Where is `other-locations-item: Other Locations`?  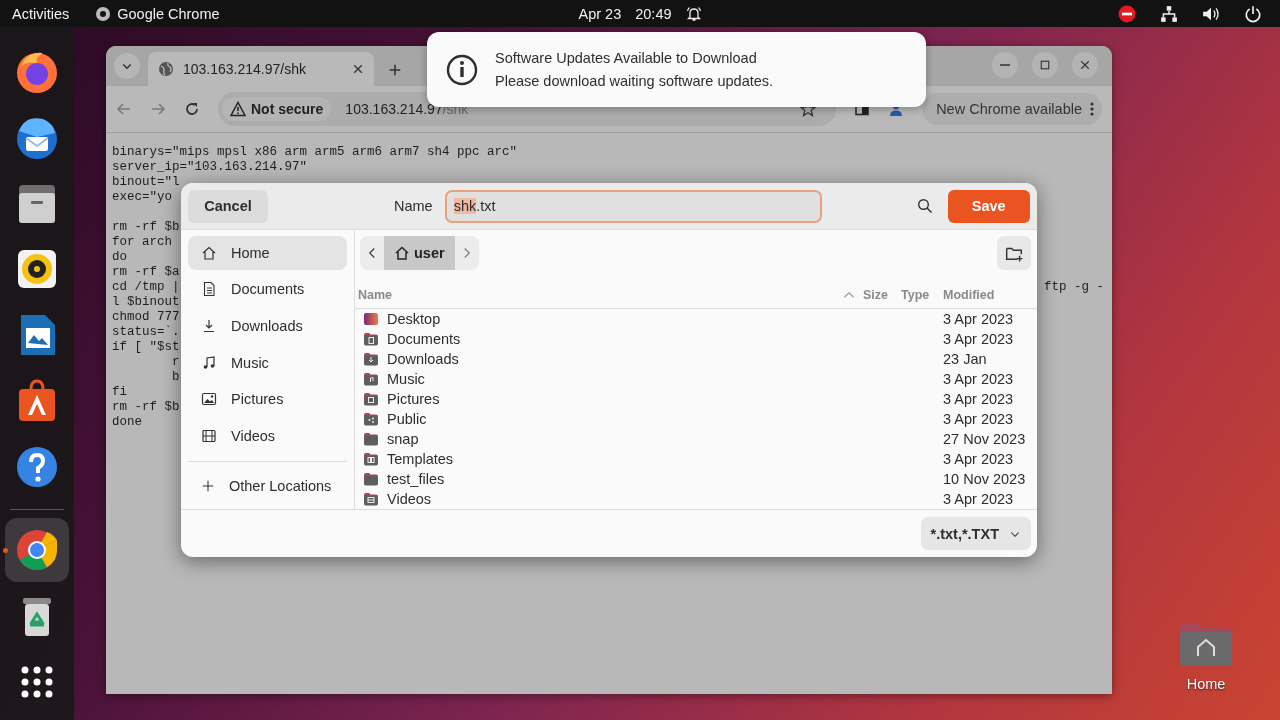
other-locations-item: Other Locations is located at coordinates (267, 486).